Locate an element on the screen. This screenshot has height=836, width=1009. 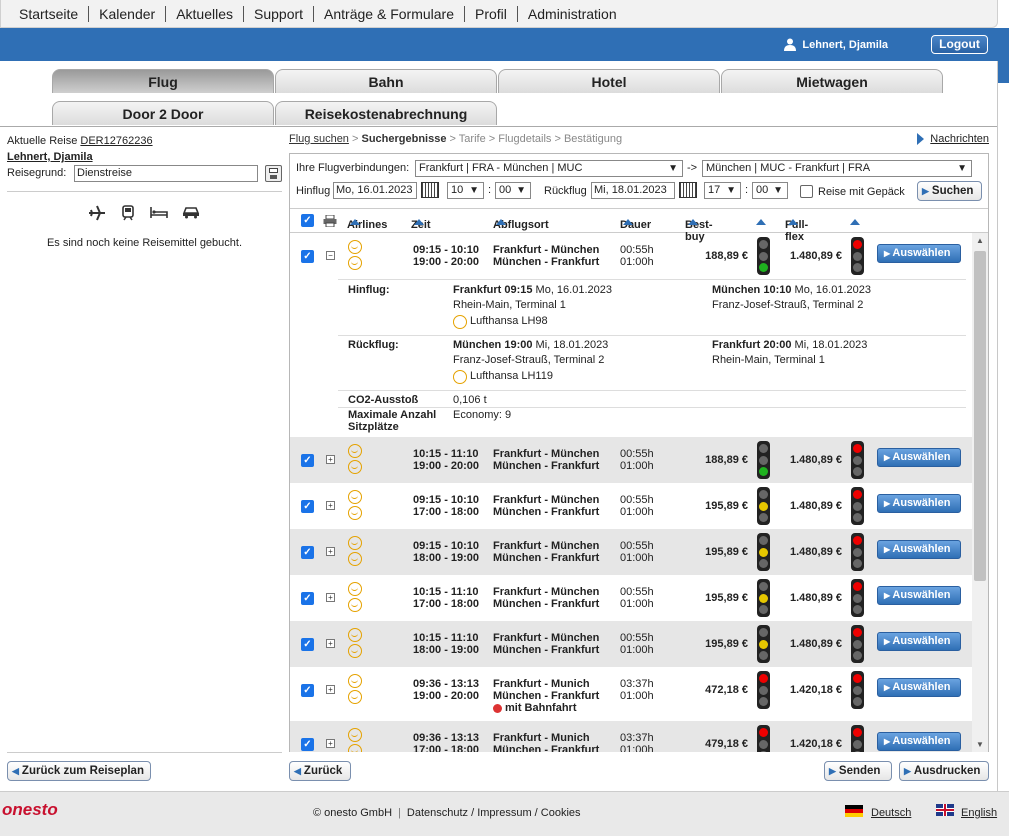
scrollbar-thumb is located at coordinates (980, 416).